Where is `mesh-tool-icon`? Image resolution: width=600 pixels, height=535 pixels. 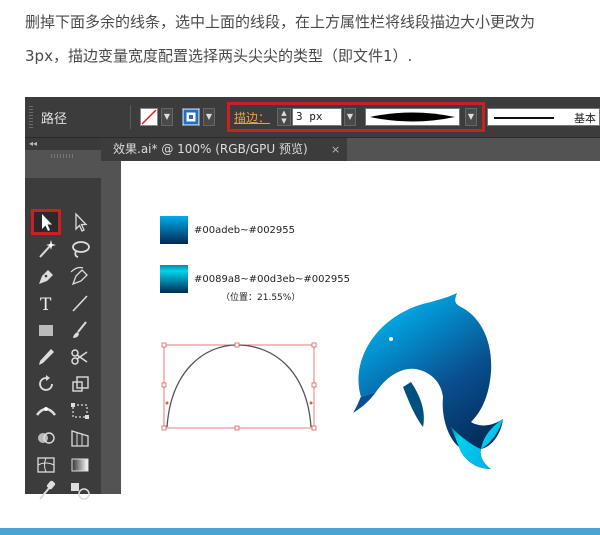 mesh-tool-icon is located at coordinates (46, 465).